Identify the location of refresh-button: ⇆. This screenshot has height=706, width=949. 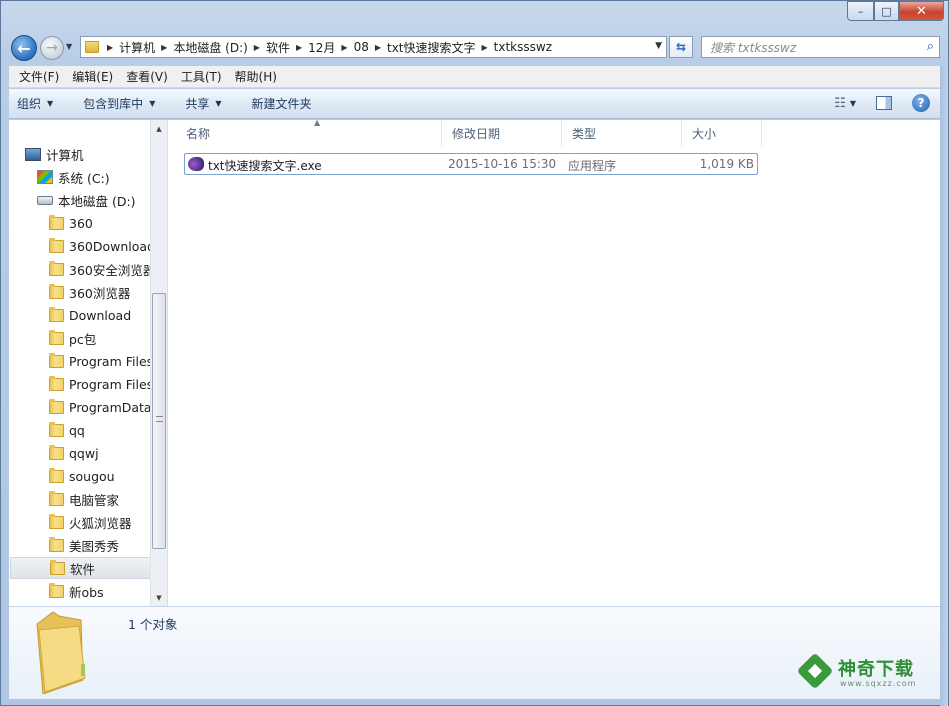
(681, 47).